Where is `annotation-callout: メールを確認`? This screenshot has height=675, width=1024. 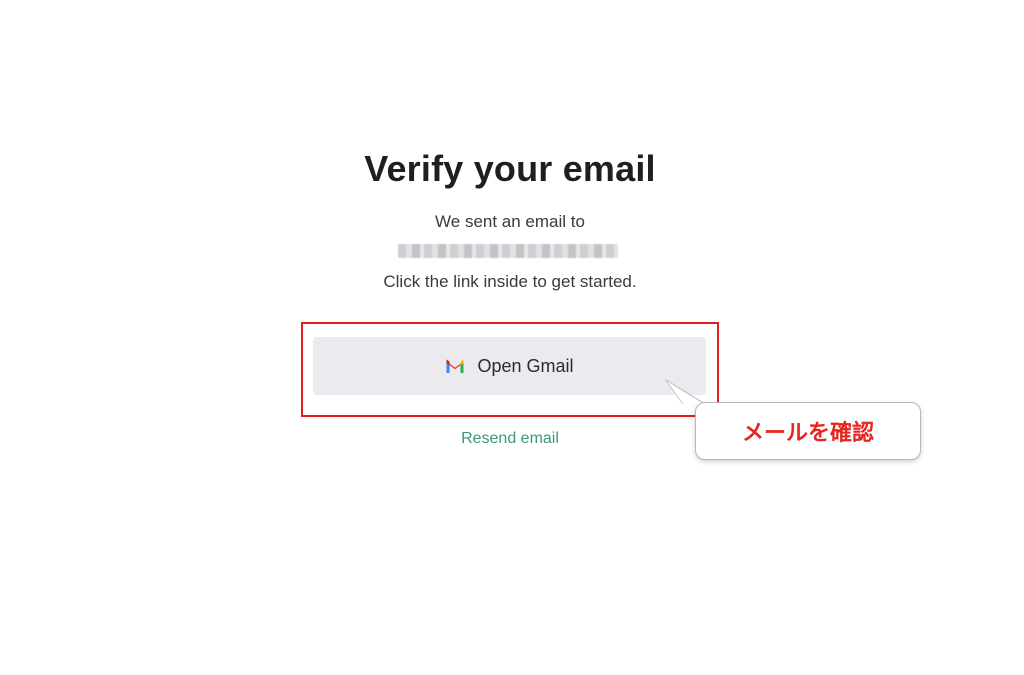
annotation-callout: メールを確認 is located at coordinates (808, 431).